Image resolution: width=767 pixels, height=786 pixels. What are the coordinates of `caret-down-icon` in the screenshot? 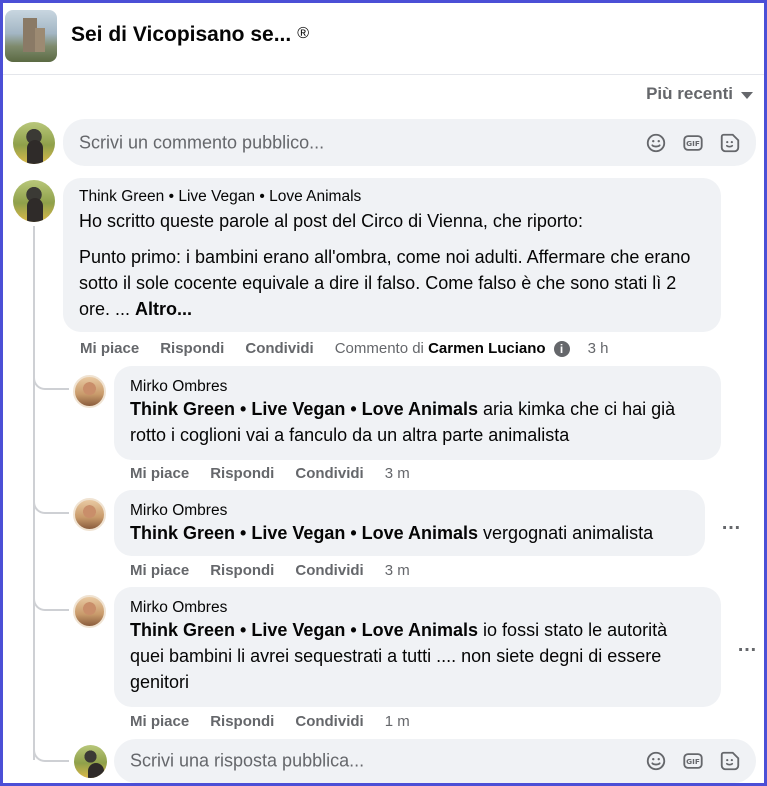 It's located at (747, 95).